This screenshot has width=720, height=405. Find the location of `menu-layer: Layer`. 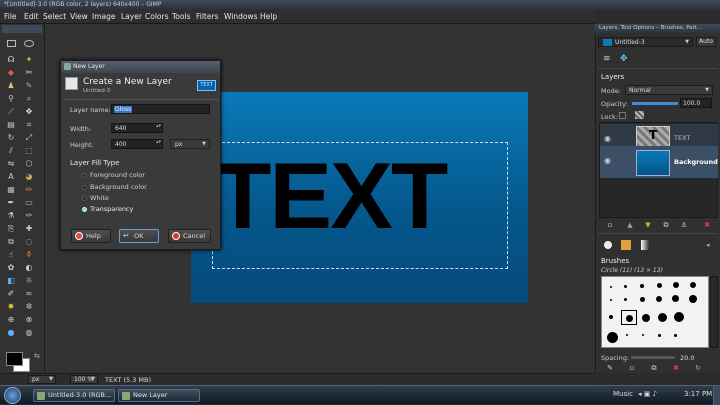

menu-layer: Layer is located at coordinates (131, 16).